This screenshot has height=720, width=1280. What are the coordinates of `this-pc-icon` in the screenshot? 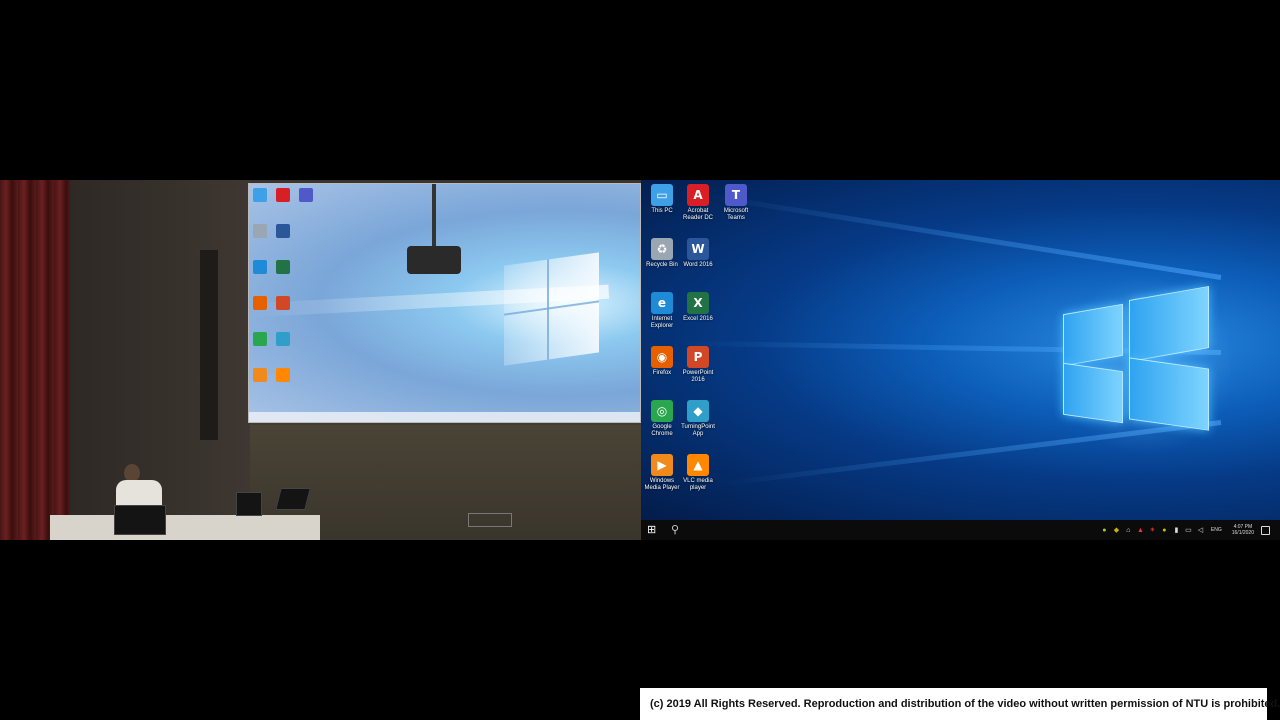 It's located at (260, 195).